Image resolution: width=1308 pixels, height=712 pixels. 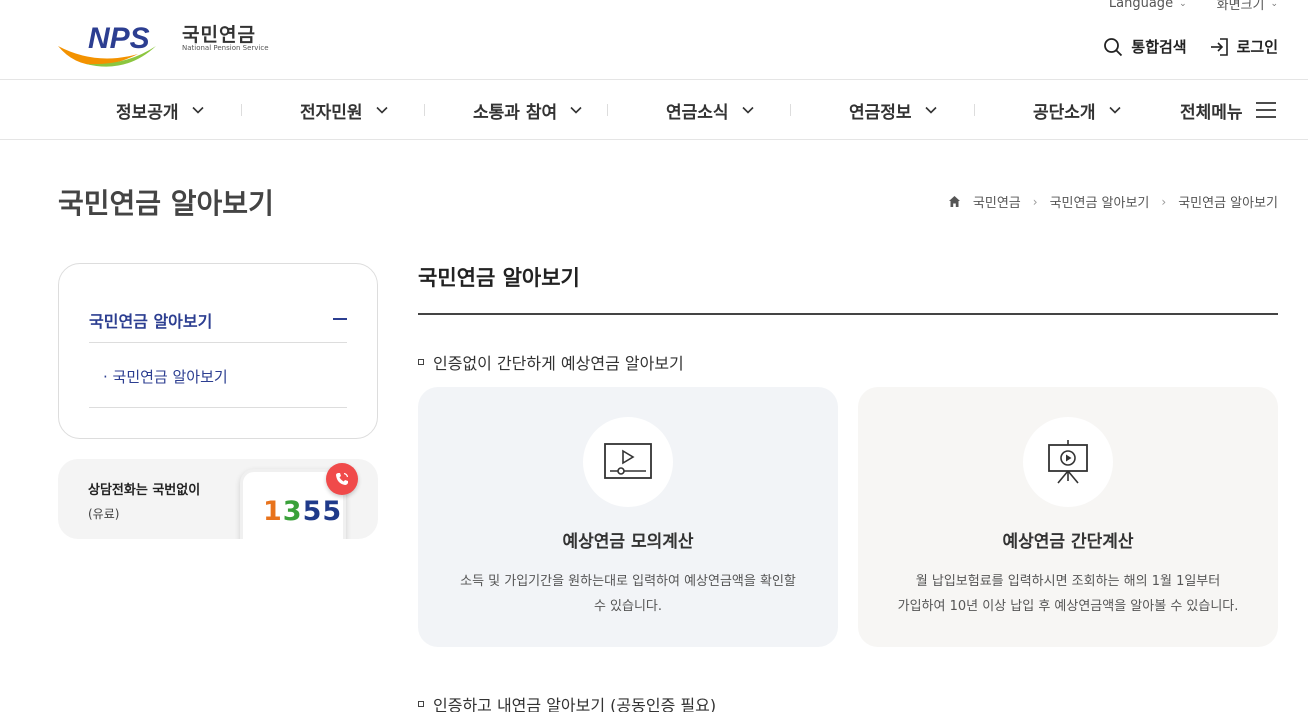 I want to click on collapse-minus-icon, so click(x=340, y=319).